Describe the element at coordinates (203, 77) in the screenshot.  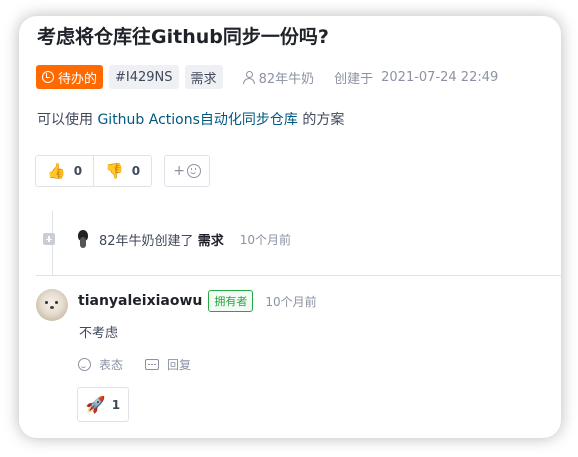
I see `issue-type-badge: 需求` at that location.